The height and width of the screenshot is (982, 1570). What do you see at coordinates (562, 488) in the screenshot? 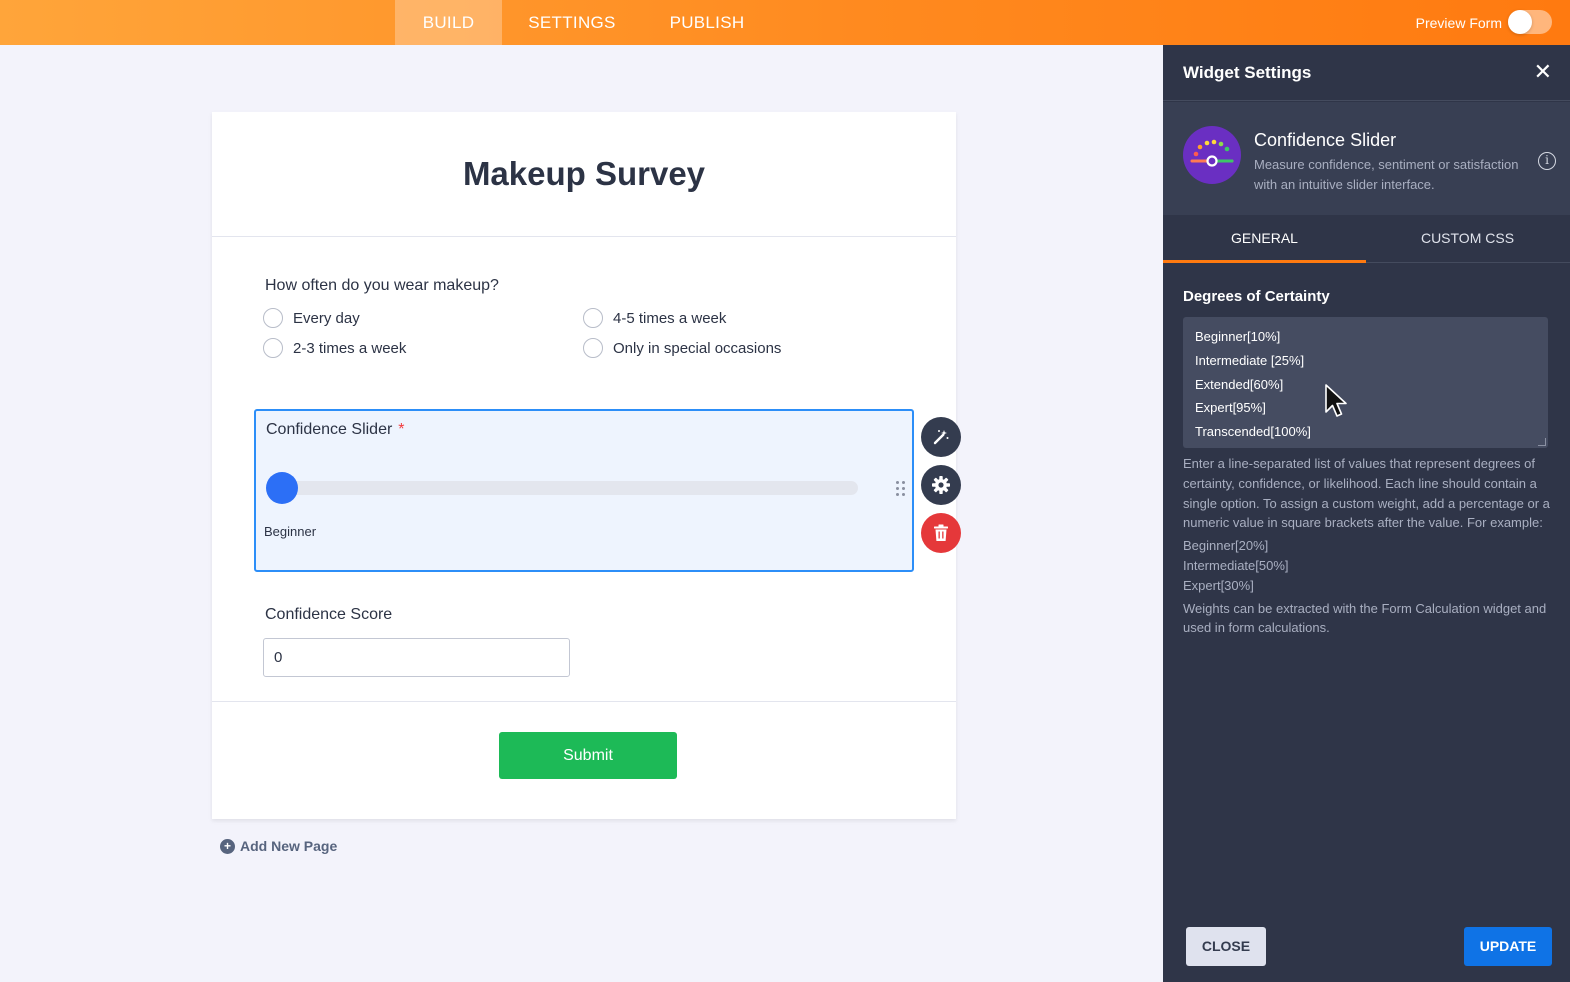
I see `slider-track` at bounding box center [562, 488].